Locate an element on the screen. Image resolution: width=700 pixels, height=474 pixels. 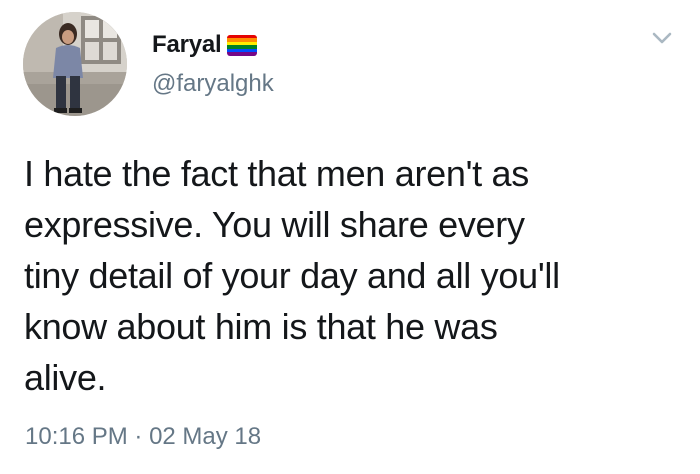
tweet-text-line: tiny detail of your day and all you'll is located at coordinates (292, 275).